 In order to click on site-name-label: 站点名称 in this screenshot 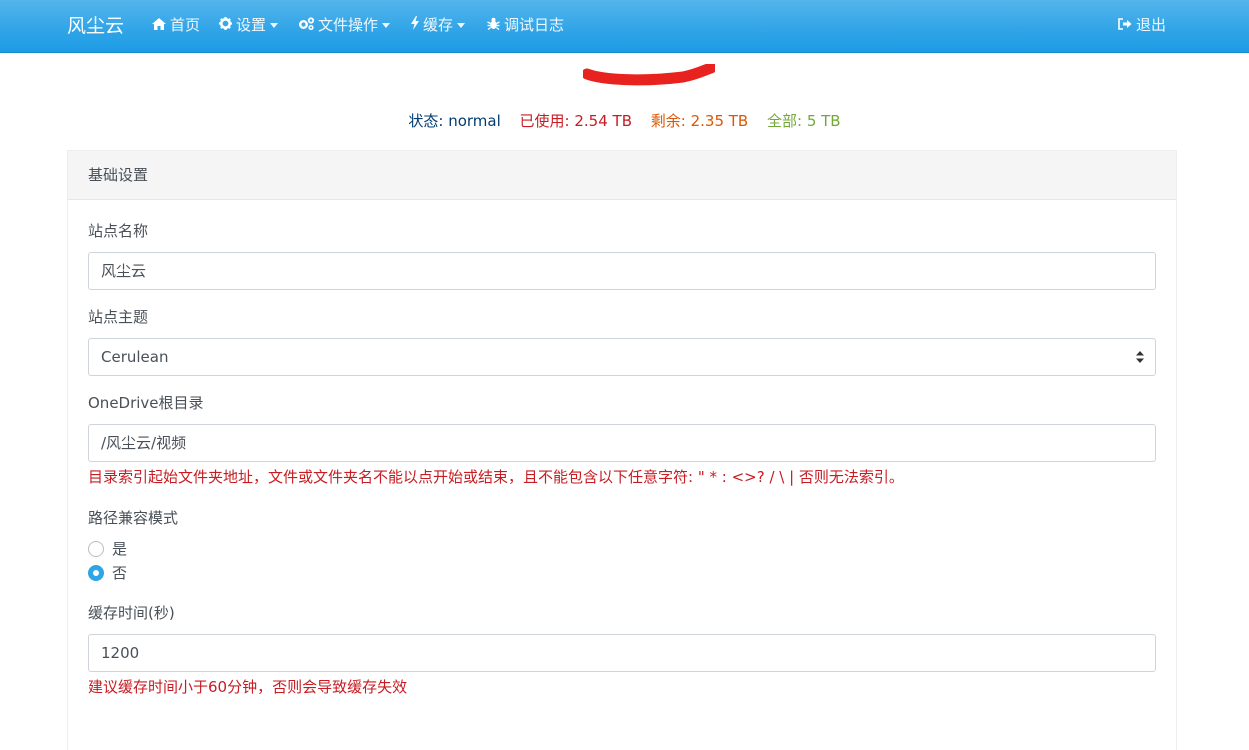, I will do `click(118, 231)`.